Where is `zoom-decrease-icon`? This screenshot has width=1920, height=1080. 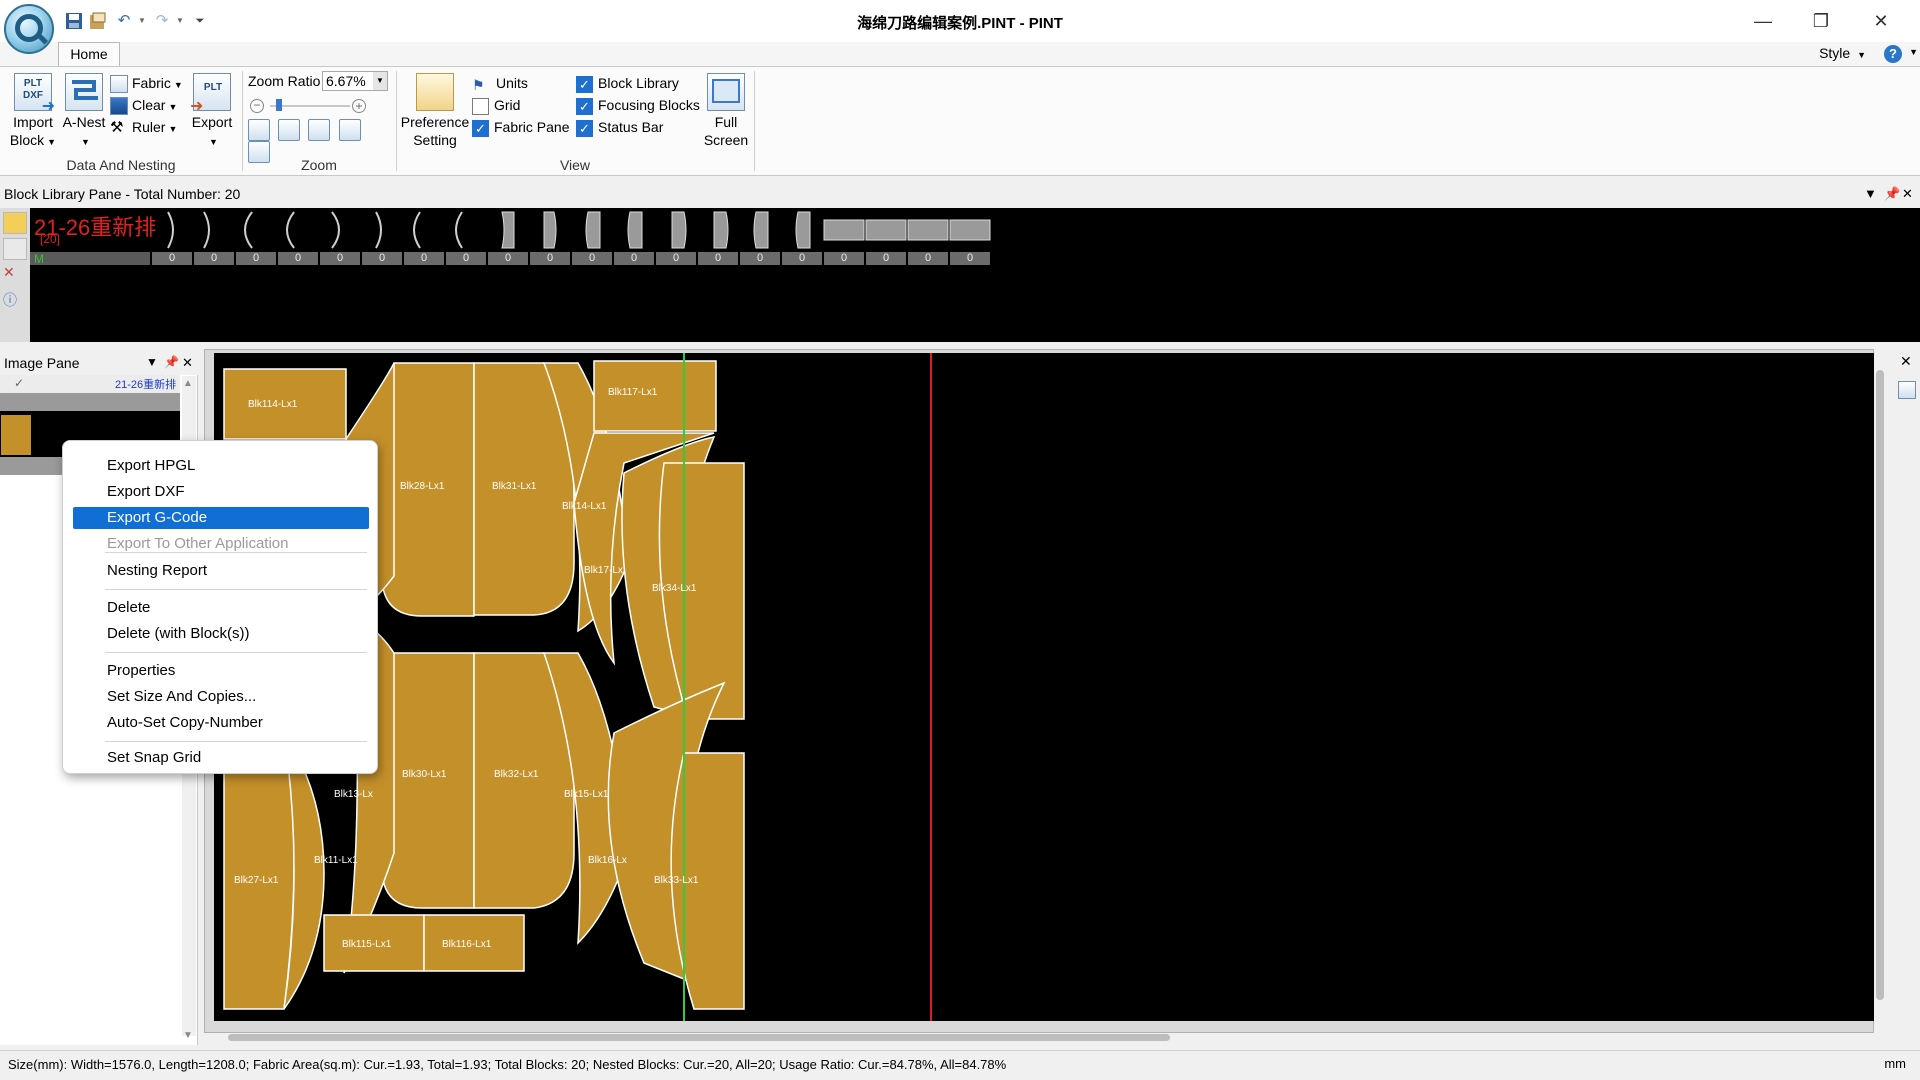 zoom-decrease-icon is located at coordinates (289, 130).